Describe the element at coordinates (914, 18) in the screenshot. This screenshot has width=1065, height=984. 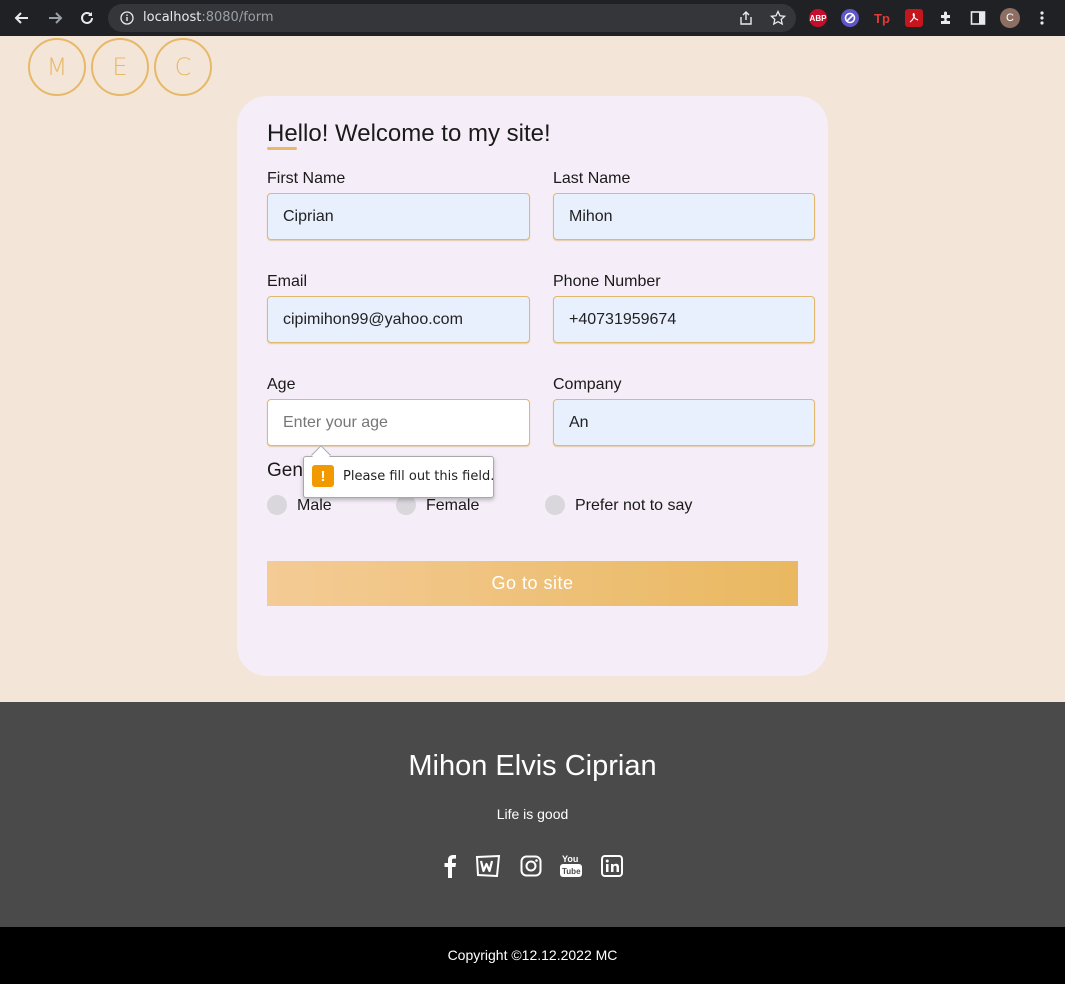
I see `pdf-icon` at that location.